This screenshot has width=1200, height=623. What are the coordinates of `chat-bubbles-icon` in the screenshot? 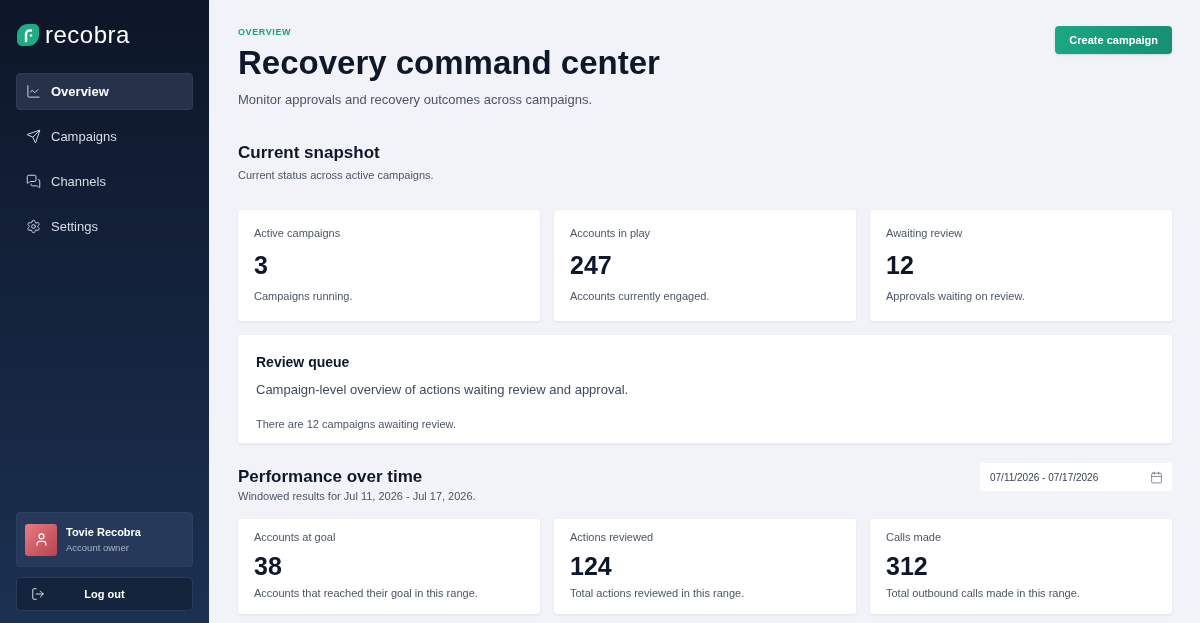 It's located at (33, 181).